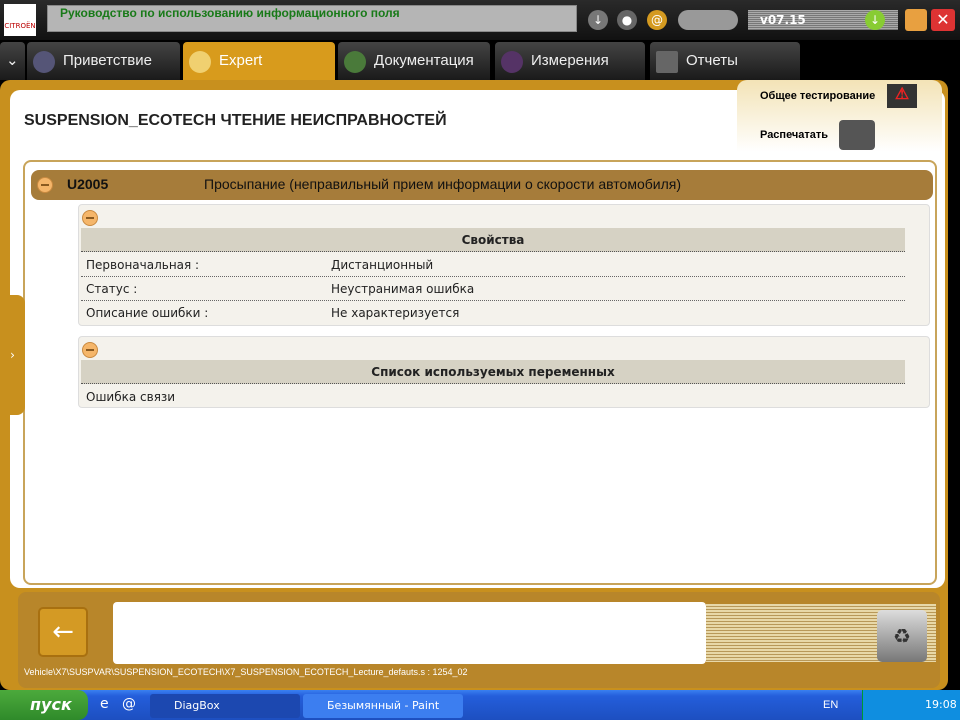 This screenshot has width=960, height=720. What do you see at coordinates (875, 20) in the screenshot?
I see `status-icon: ↓` at bounding box center [875, 20].